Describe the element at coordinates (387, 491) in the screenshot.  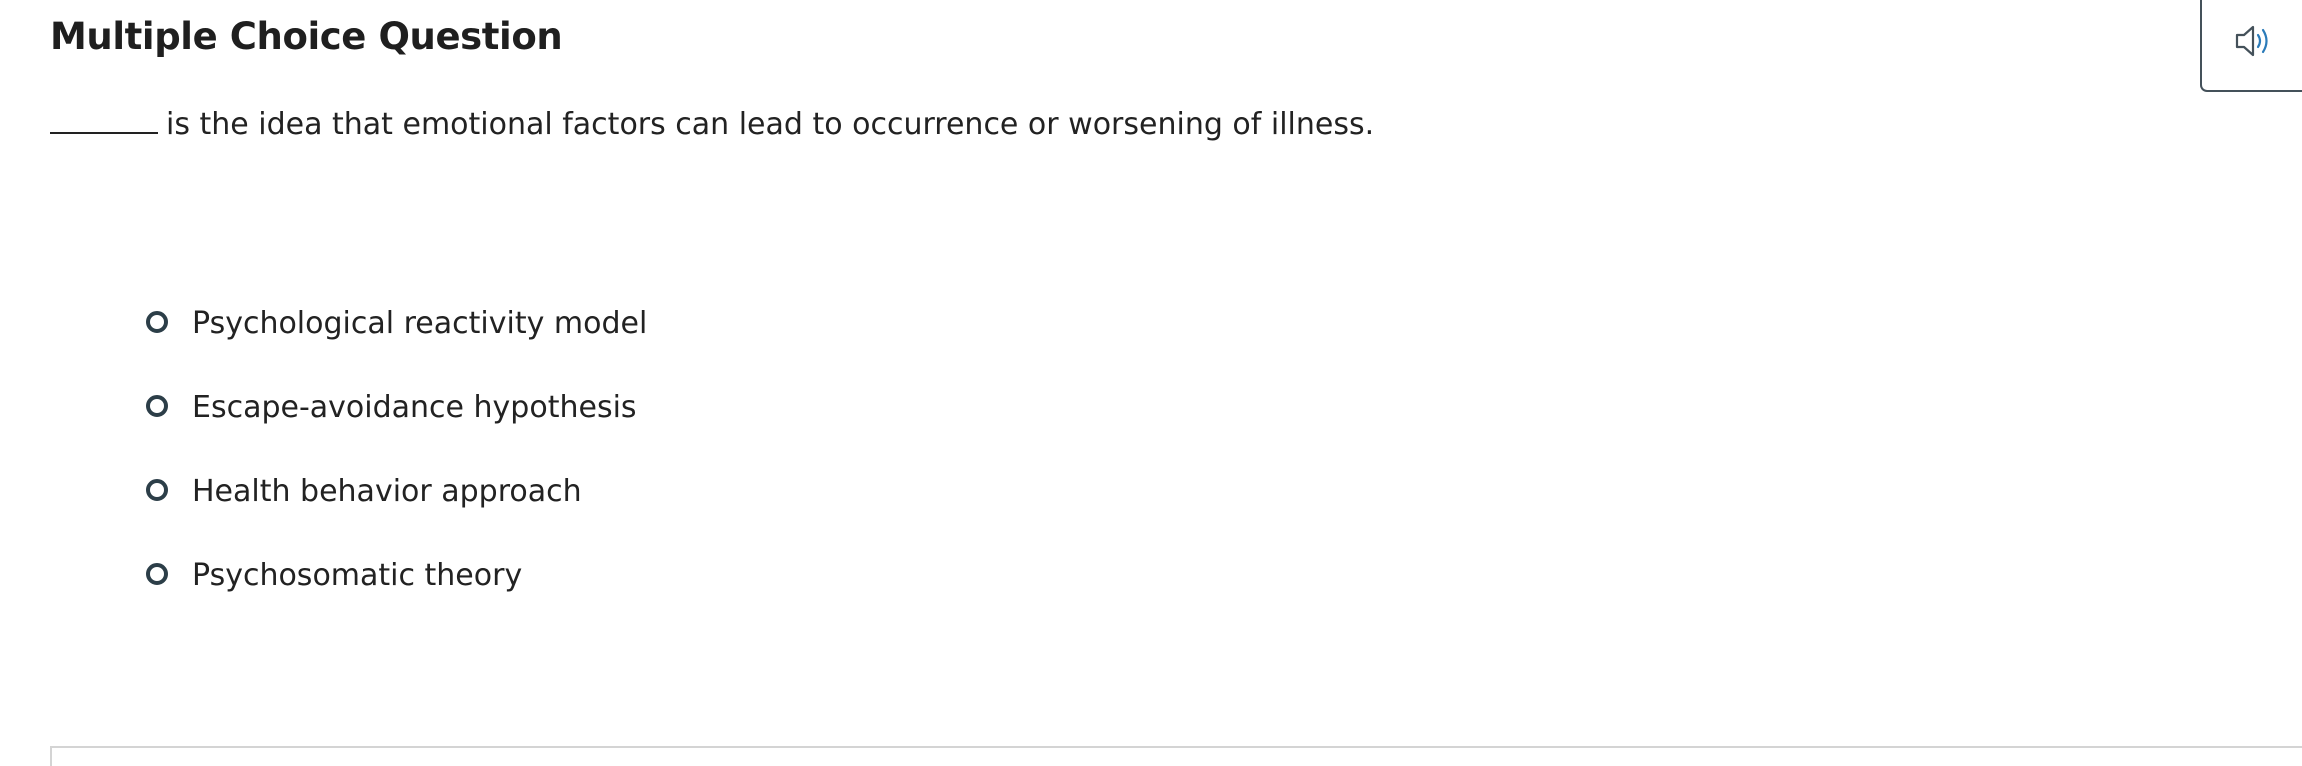
I see `choice-label: Health behavior approach` at that location.